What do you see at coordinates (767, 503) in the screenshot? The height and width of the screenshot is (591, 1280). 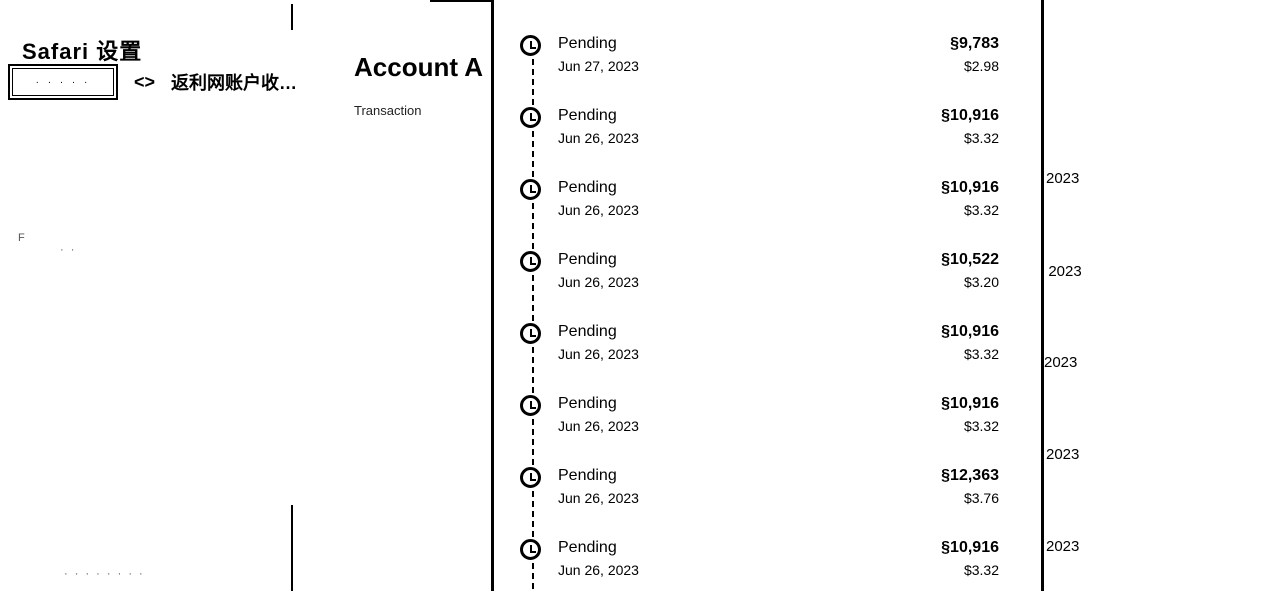 I see `transaction-row: Pending Jun 26, 2023 §12,363 $3.76` at bounding box center [767, 503].